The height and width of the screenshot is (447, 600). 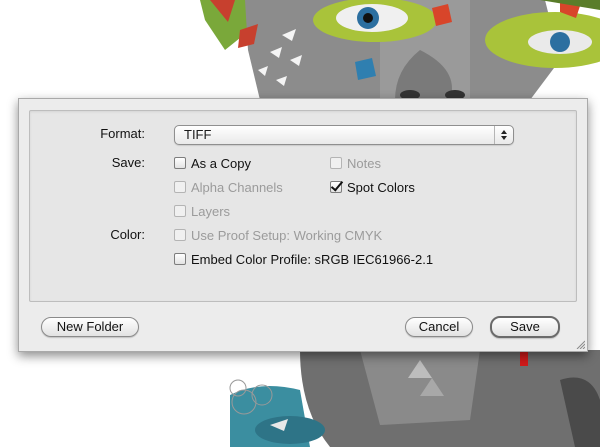 What do you see at coordinates (90, 327) in the screenshot?
I see `new-folder-button: New Folder` at bounding box center [90, 327].